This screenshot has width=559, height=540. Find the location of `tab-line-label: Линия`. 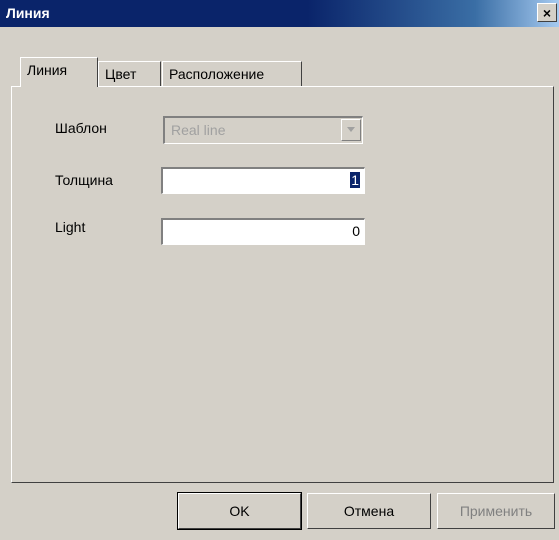

tab-line-label: Линия is located at coordinates (47, 70).